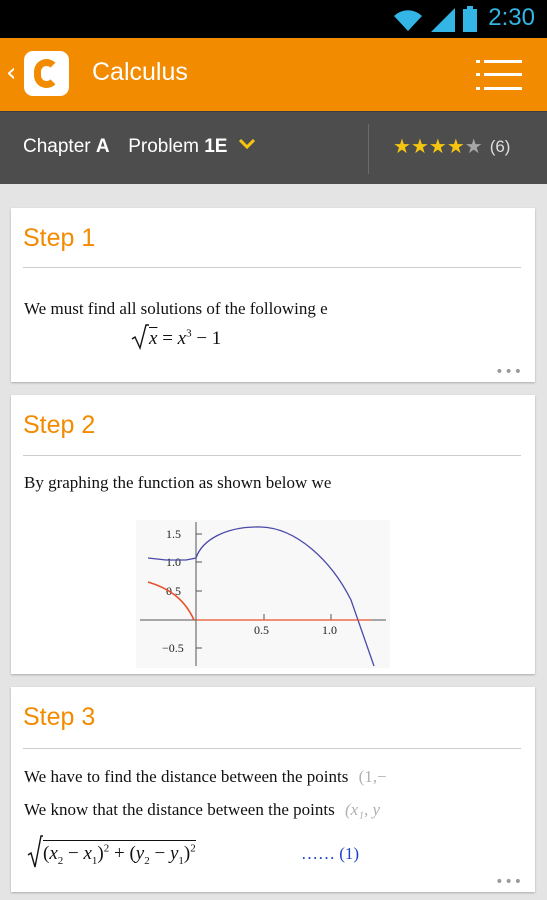 Image resolution: width=547 pixels, height=900 pixels. I want to click on list-menu-icon, so click(499, 75).